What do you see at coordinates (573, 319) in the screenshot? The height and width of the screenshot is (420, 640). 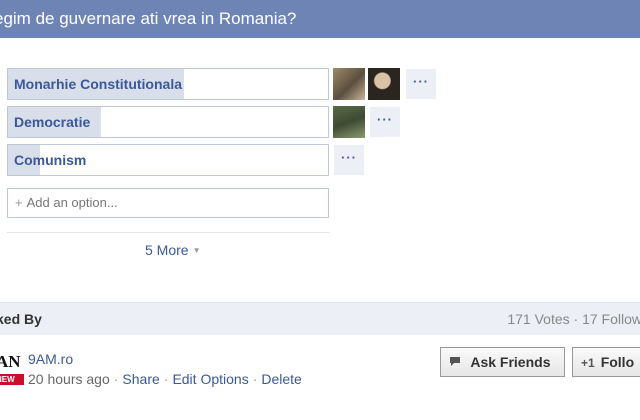 I see `votes-count: 171 Votes · 17 Follow` at bounding box center [573, 319].